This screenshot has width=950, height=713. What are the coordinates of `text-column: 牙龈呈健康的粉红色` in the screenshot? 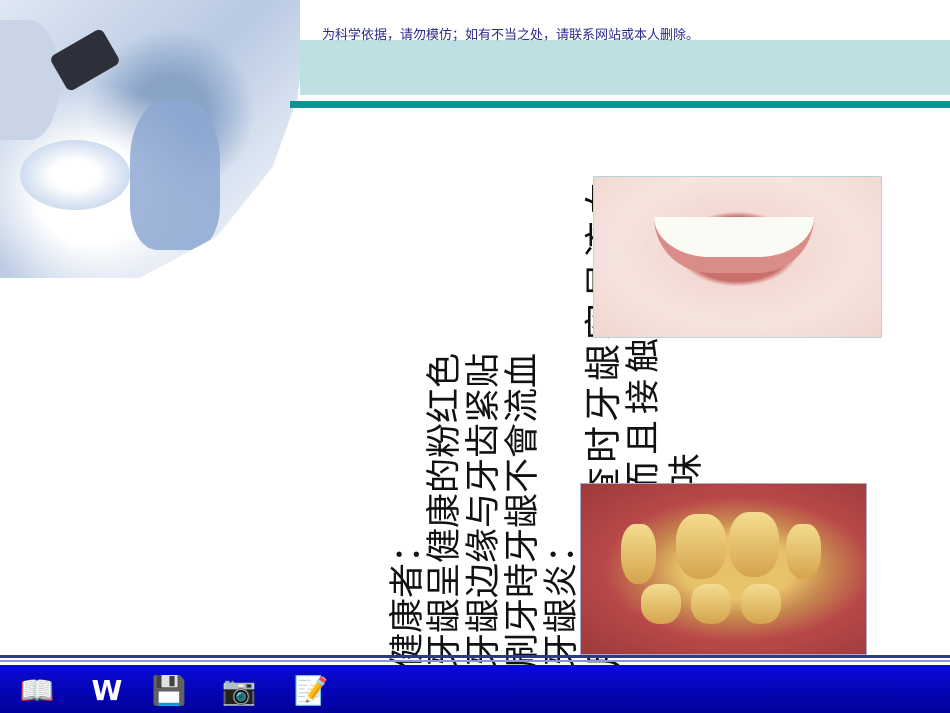 It's located at (445, 510).